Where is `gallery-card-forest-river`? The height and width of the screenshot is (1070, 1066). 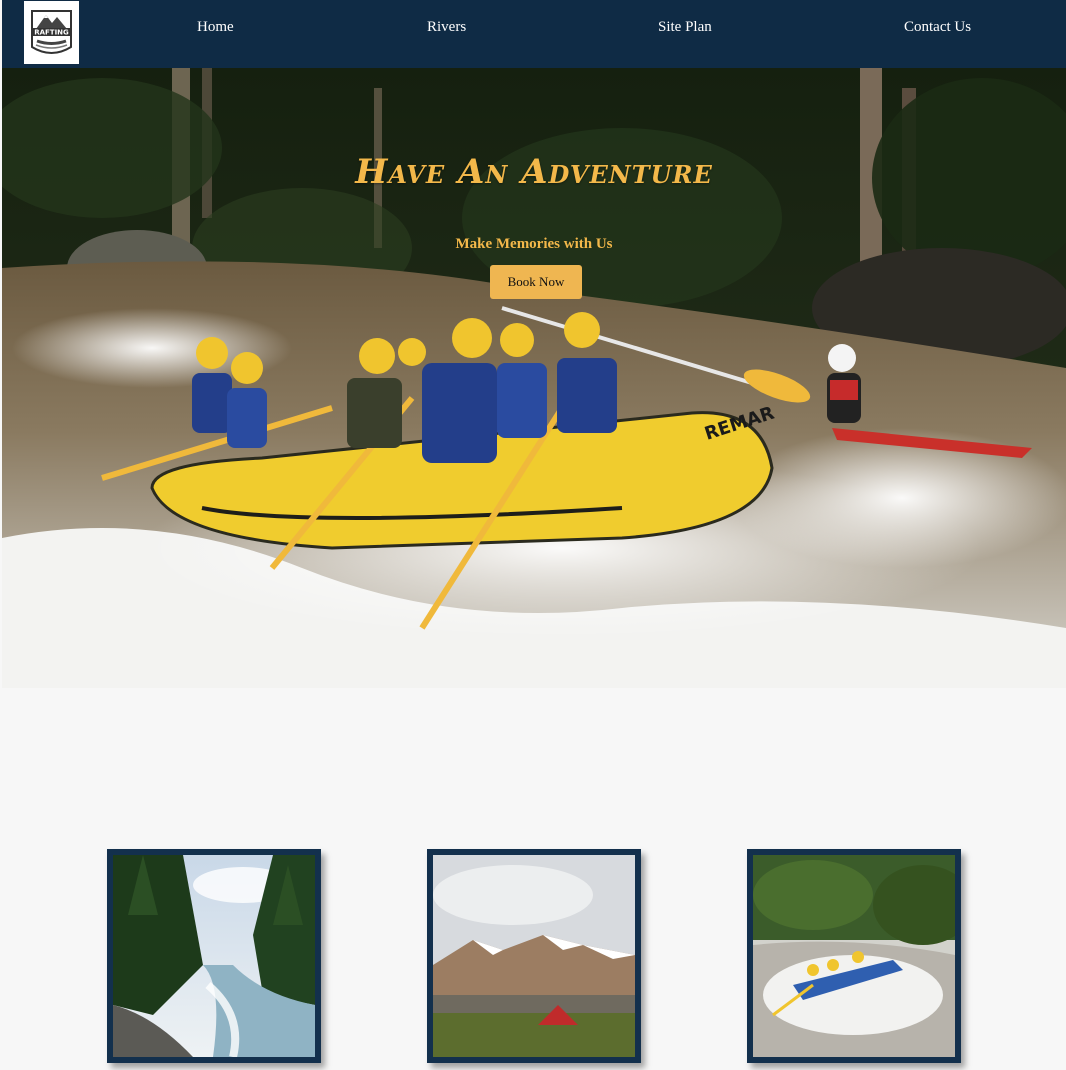 gallery-card-forest-river is located at coordinates (214, 956).